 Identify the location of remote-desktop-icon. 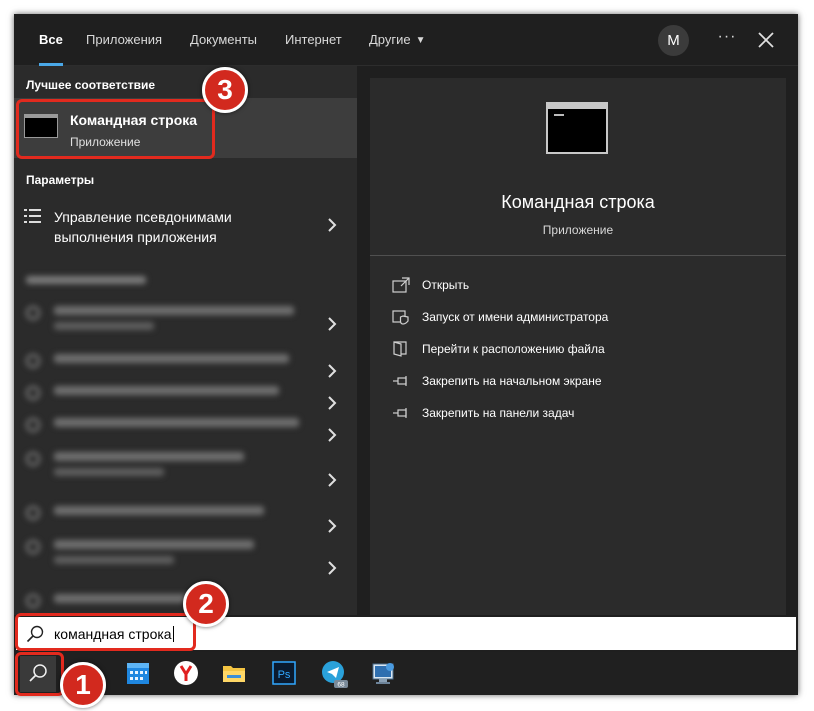
(384, 673).